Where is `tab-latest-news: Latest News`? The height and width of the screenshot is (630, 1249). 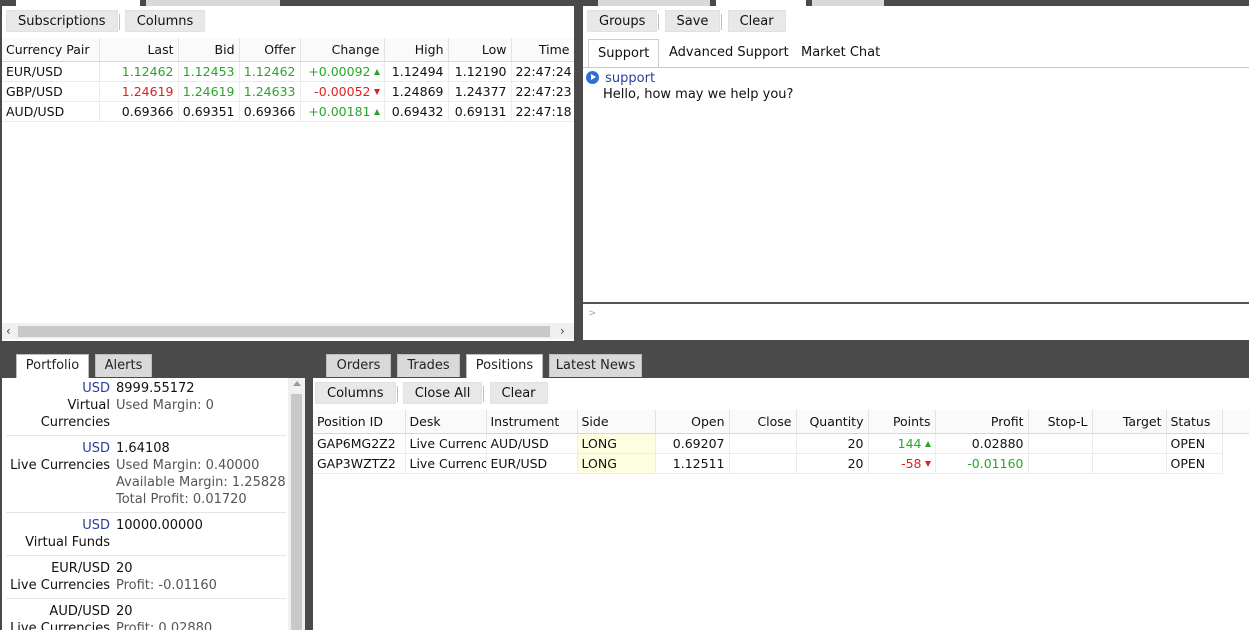 tab-latest-news: Latest News is located at coordinates (595, 365).